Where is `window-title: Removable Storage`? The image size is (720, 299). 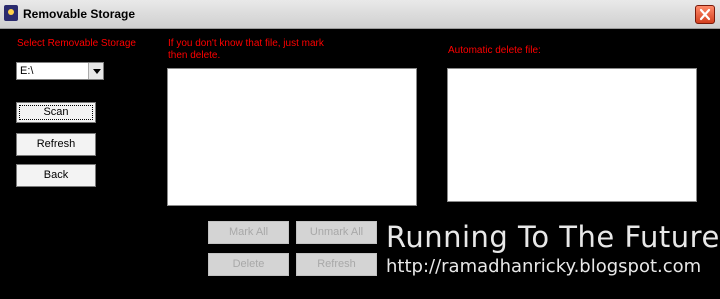
window-title: Removable Storage is located at coordinates (79, 14).